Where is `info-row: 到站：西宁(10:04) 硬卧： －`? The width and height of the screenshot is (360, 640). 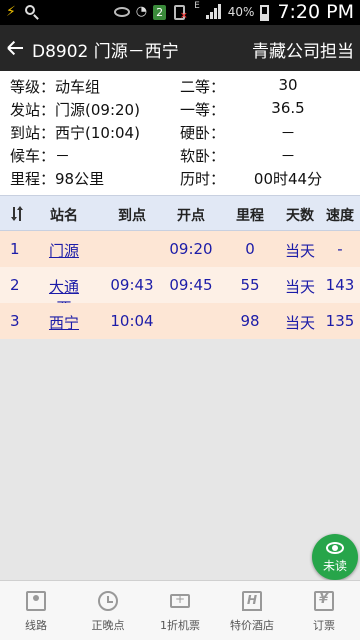 info-row: 到站：西宁(10:04) 硬卧： － is located at coordinates (180, 130).